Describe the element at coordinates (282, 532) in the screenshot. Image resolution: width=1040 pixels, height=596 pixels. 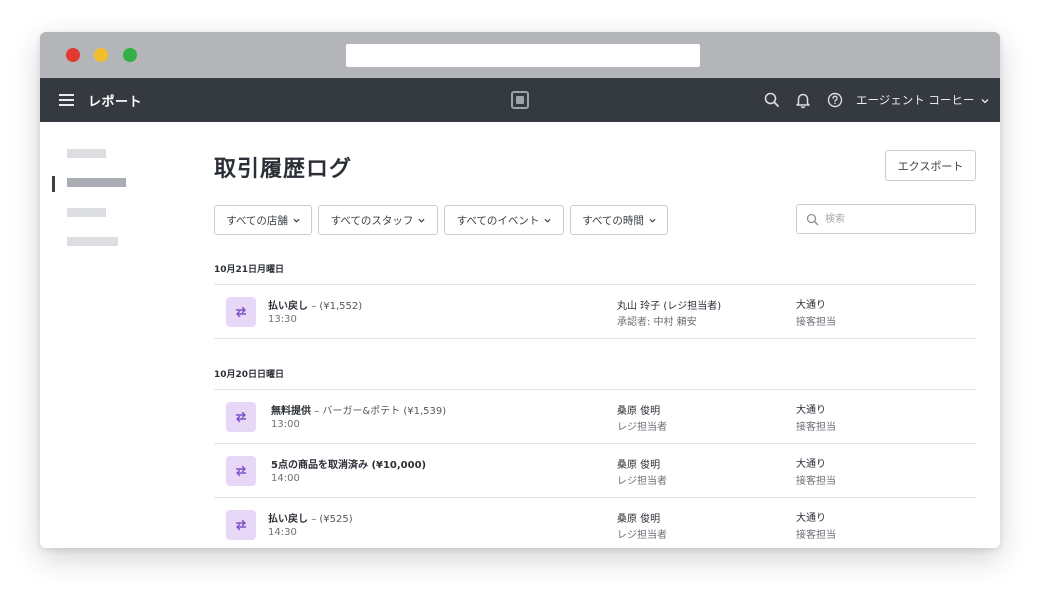
I see `event-time: 14:30` at that location.